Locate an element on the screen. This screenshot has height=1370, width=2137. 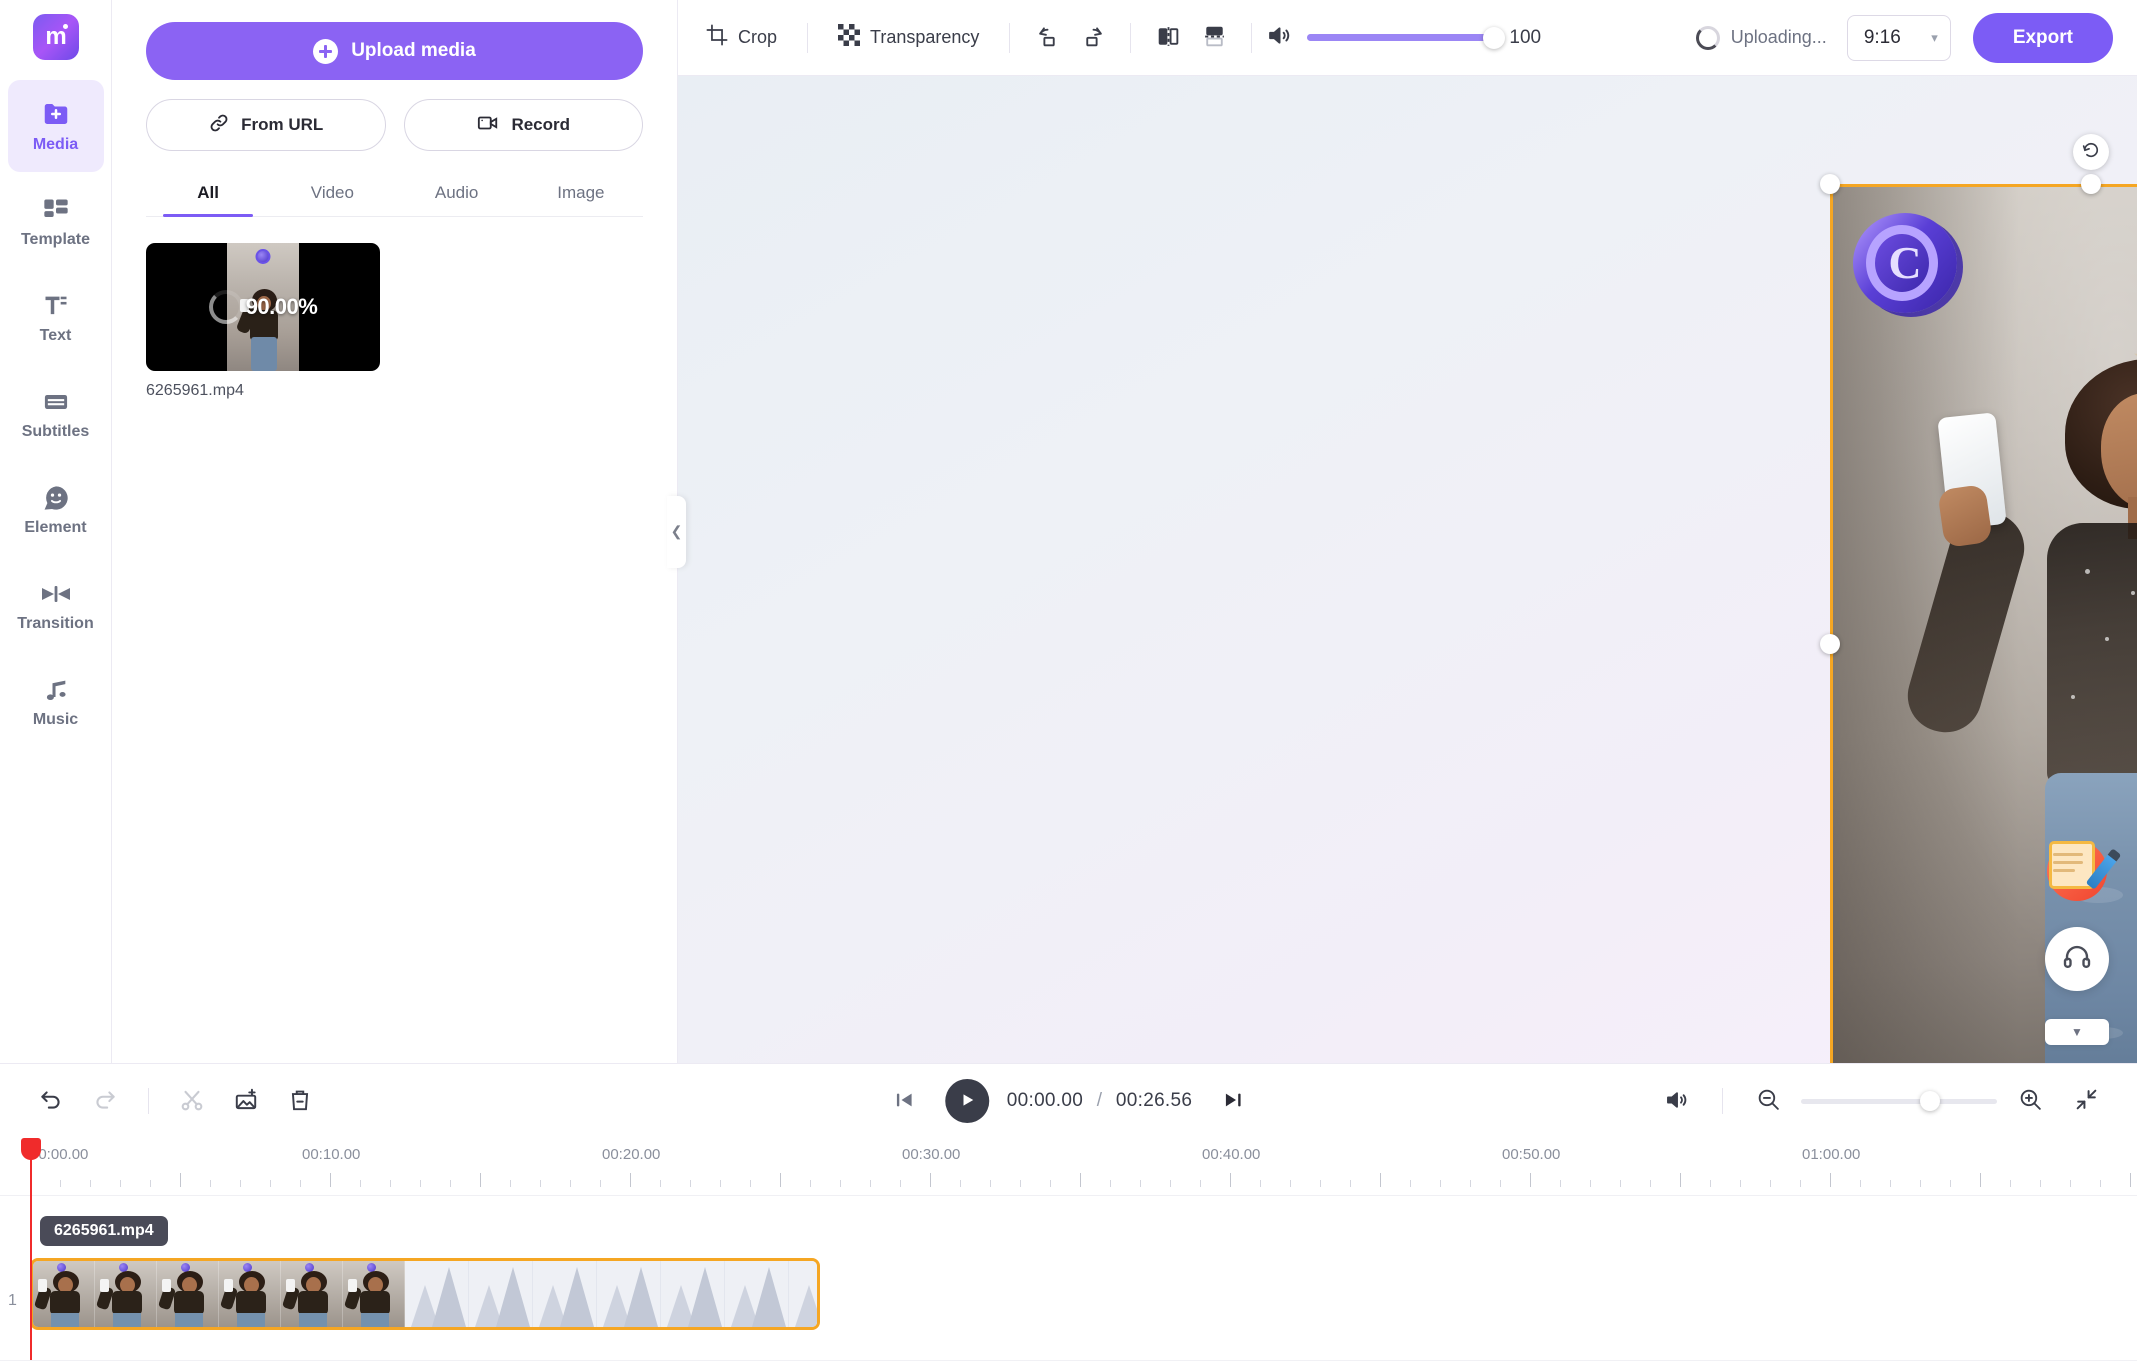
timeline-clip is located at coordinates (425, 1294).